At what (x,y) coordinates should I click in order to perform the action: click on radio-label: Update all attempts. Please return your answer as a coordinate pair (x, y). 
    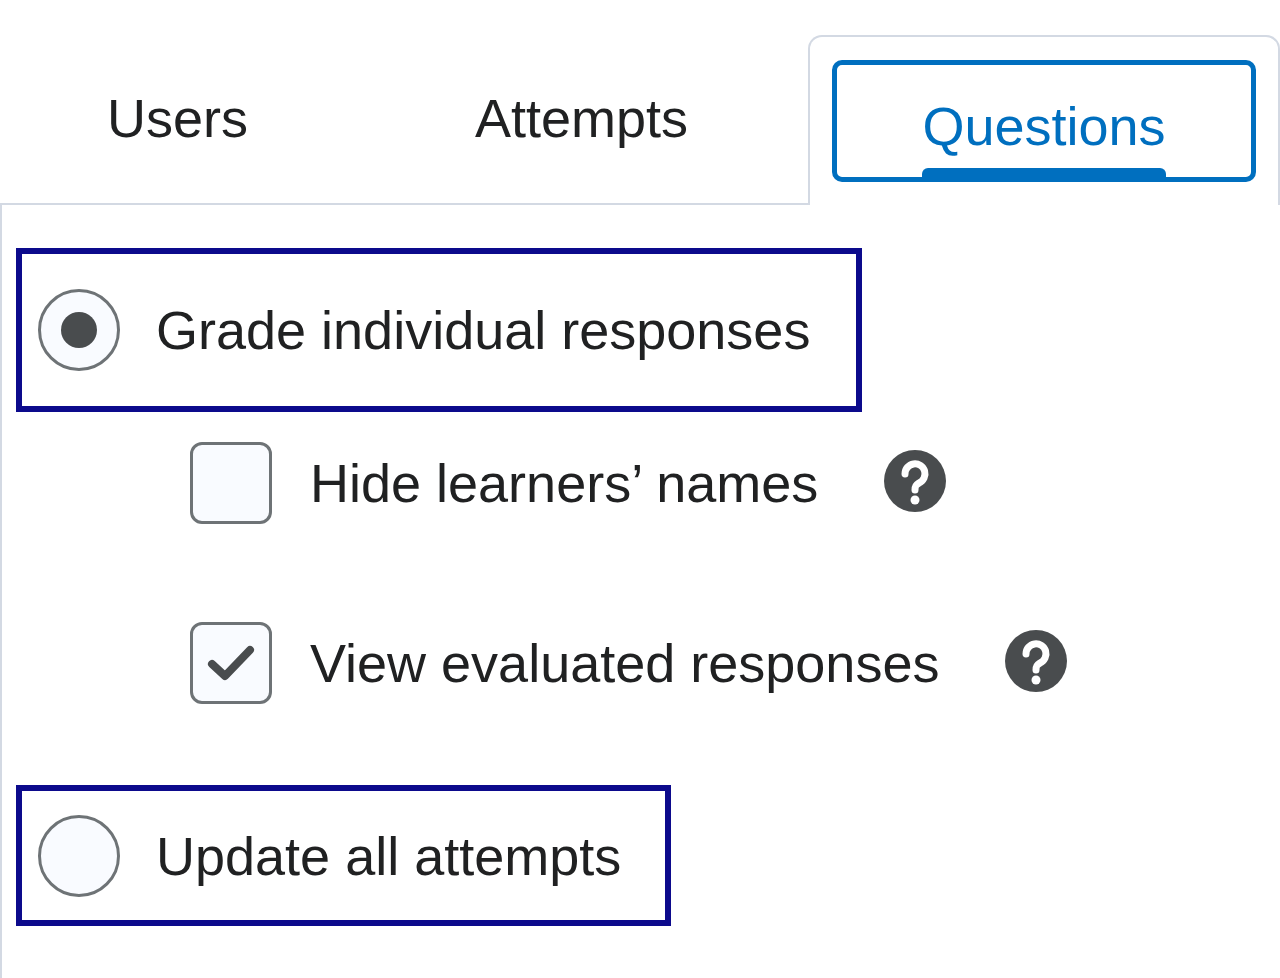
    Looking at the image, I should click on (389, 855).